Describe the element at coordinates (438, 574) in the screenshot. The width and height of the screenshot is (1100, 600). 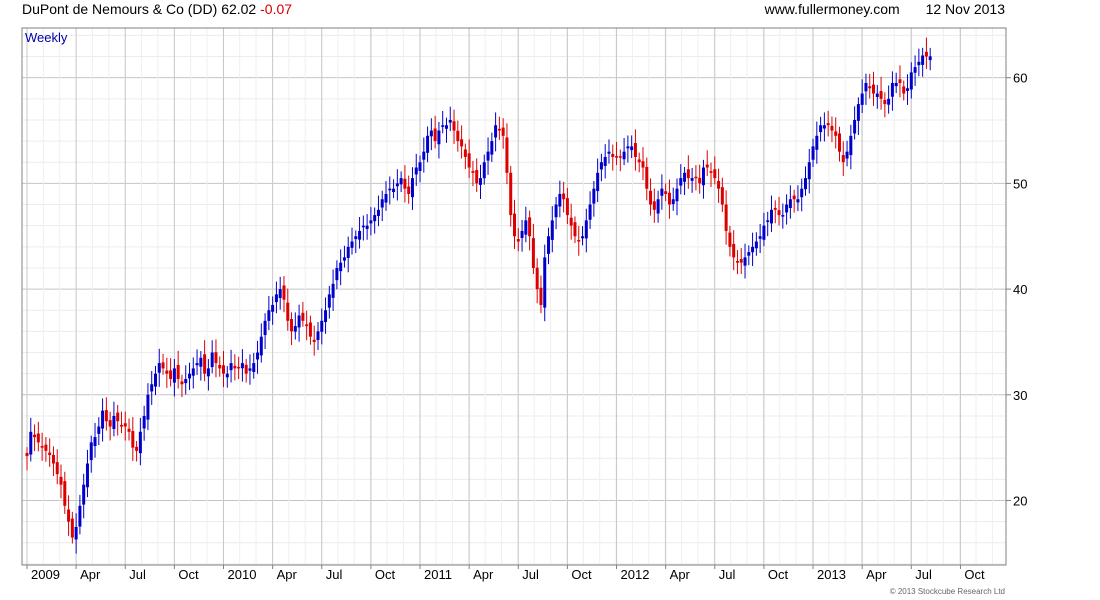
I see `x-tick-label: 2011` at that location.